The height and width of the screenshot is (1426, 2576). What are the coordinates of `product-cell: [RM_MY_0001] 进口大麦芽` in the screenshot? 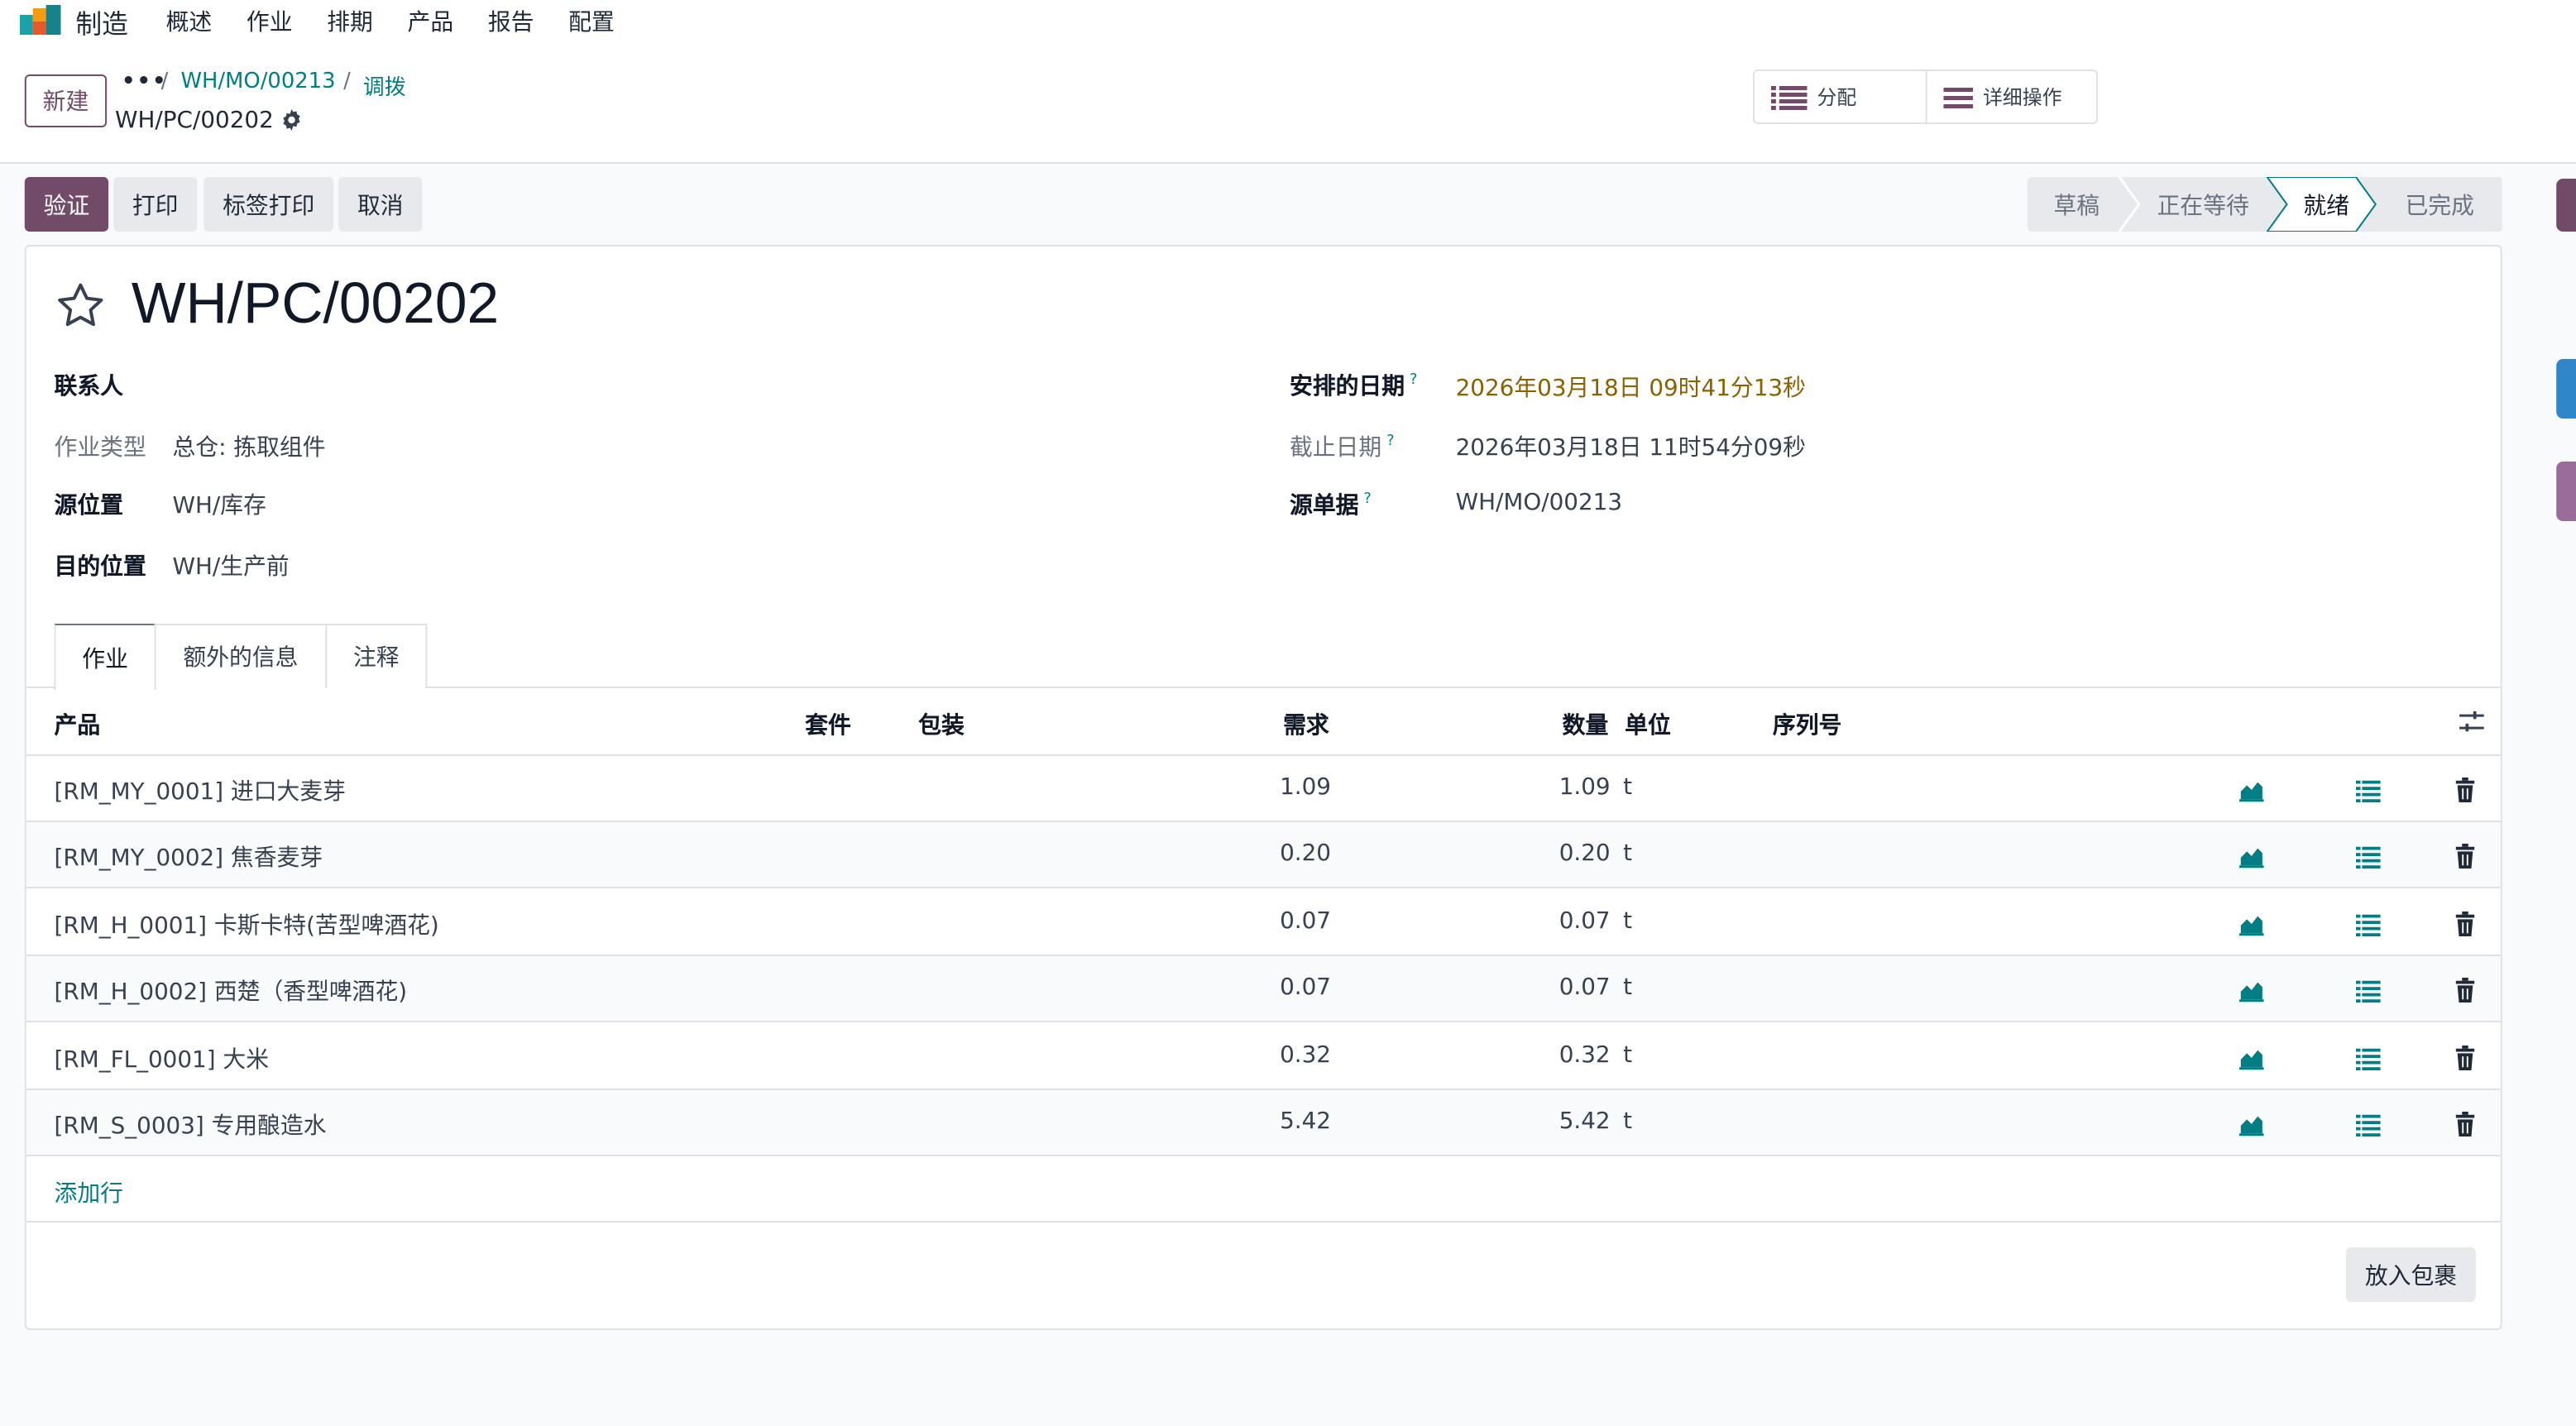 It's located at (200, 790).